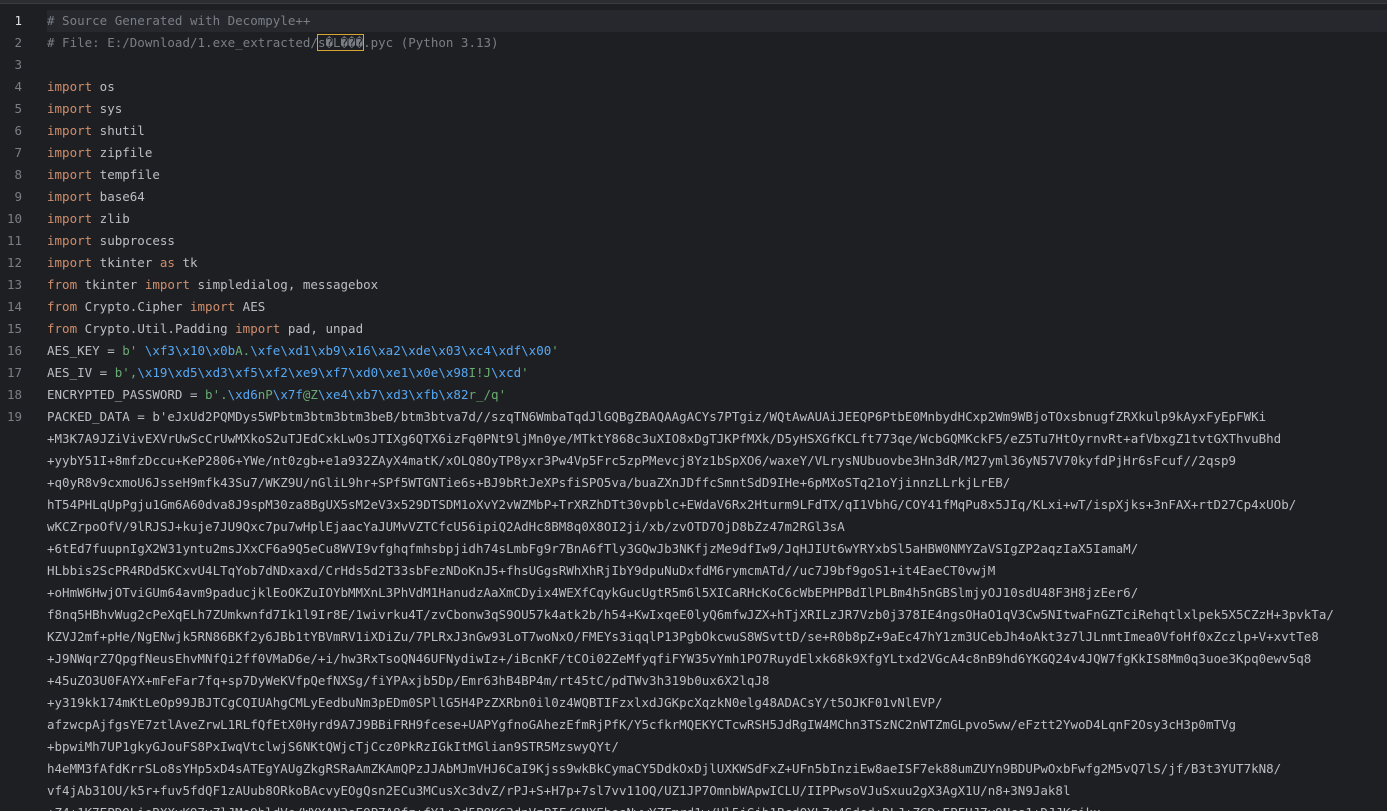 This screenshot has width=1387, height=811. I want to click on line-number: 14, so click(14, 306).